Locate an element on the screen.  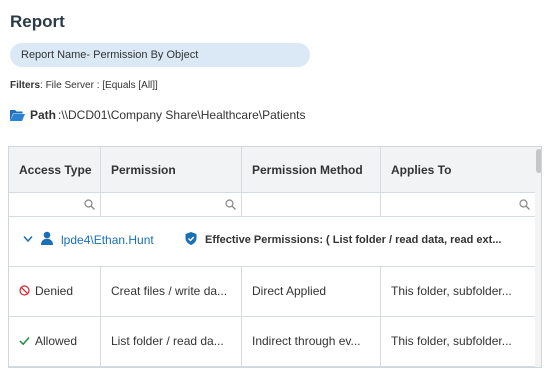
column-header-permission: Permission is located at coordinates (171, 170).